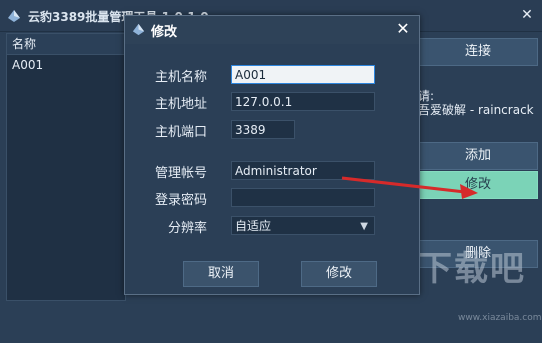 The image size is (542, 343). Describe the element at coordinates (409, 187) in the screenshot. I see `annotation-arrow` at that location.